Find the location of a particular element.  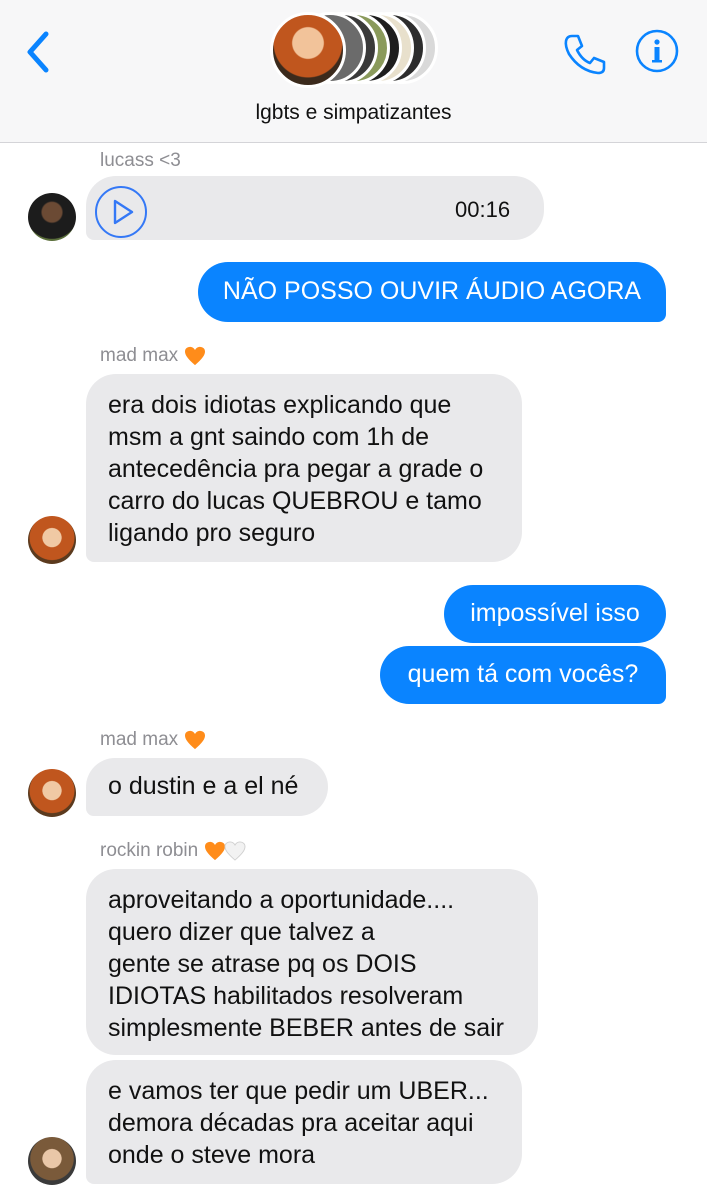

sender-label: rockin robin is located at coordinates (149, 850).